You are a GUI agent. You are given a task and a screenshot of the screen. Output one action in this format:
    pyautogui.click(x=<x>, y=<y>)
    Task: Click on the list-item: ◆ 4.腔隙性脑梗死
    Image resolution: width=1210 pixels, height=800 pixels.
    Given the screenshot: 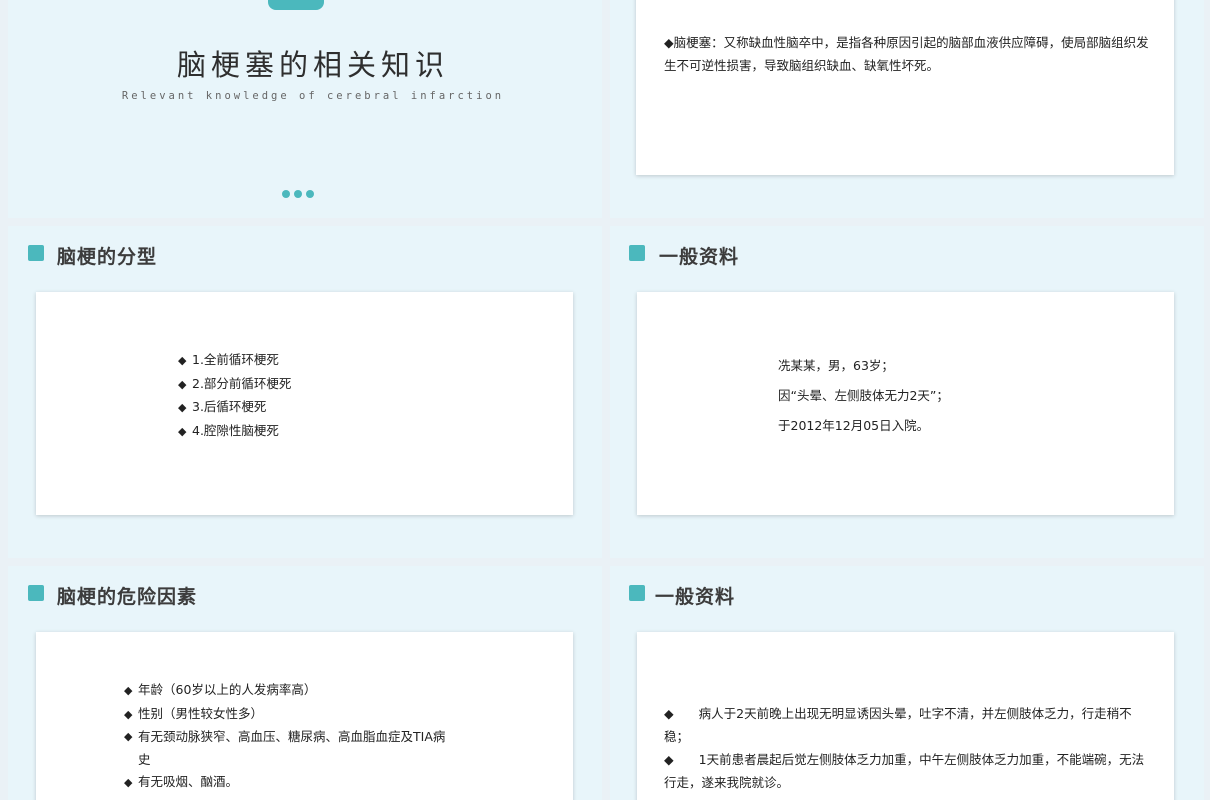 What is the action you would take?
    pyautogui.click(x=234, y=432)
    